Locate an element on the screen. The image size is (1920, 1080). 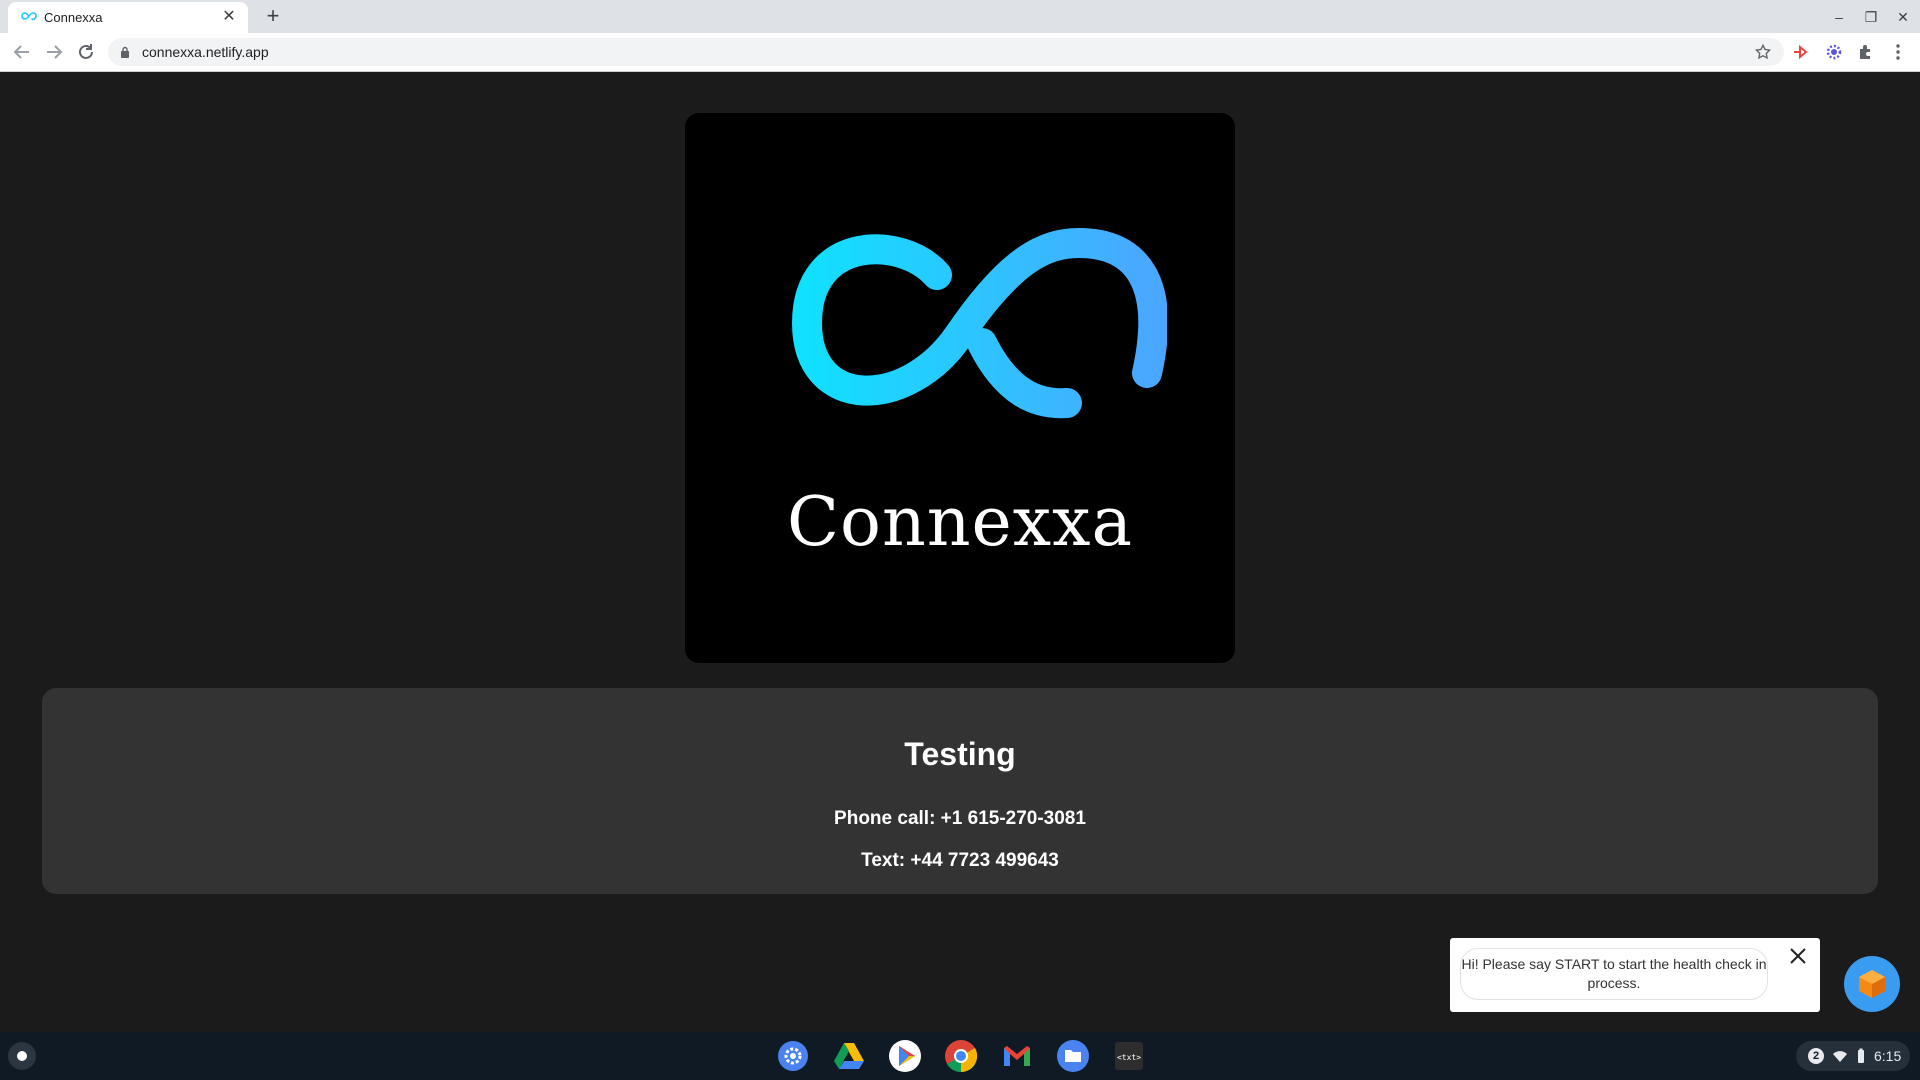
url-text: connexxa.netlify.app is located at coordinates (205, 52).